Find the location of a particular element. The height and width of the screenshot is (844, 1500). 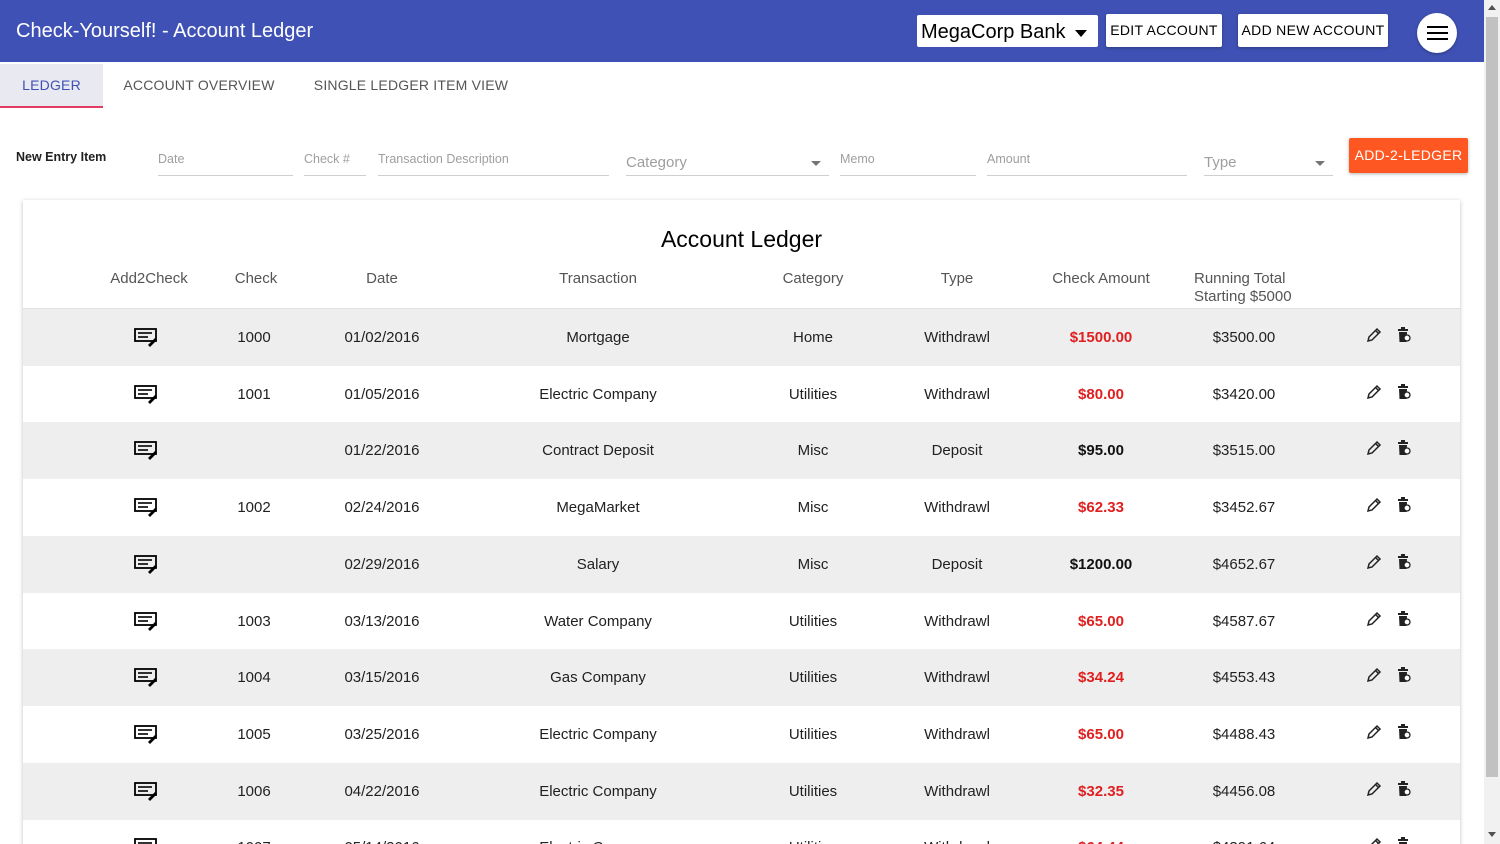

cell-check-amount: $32.35 is located at coordinates (1101, 791).